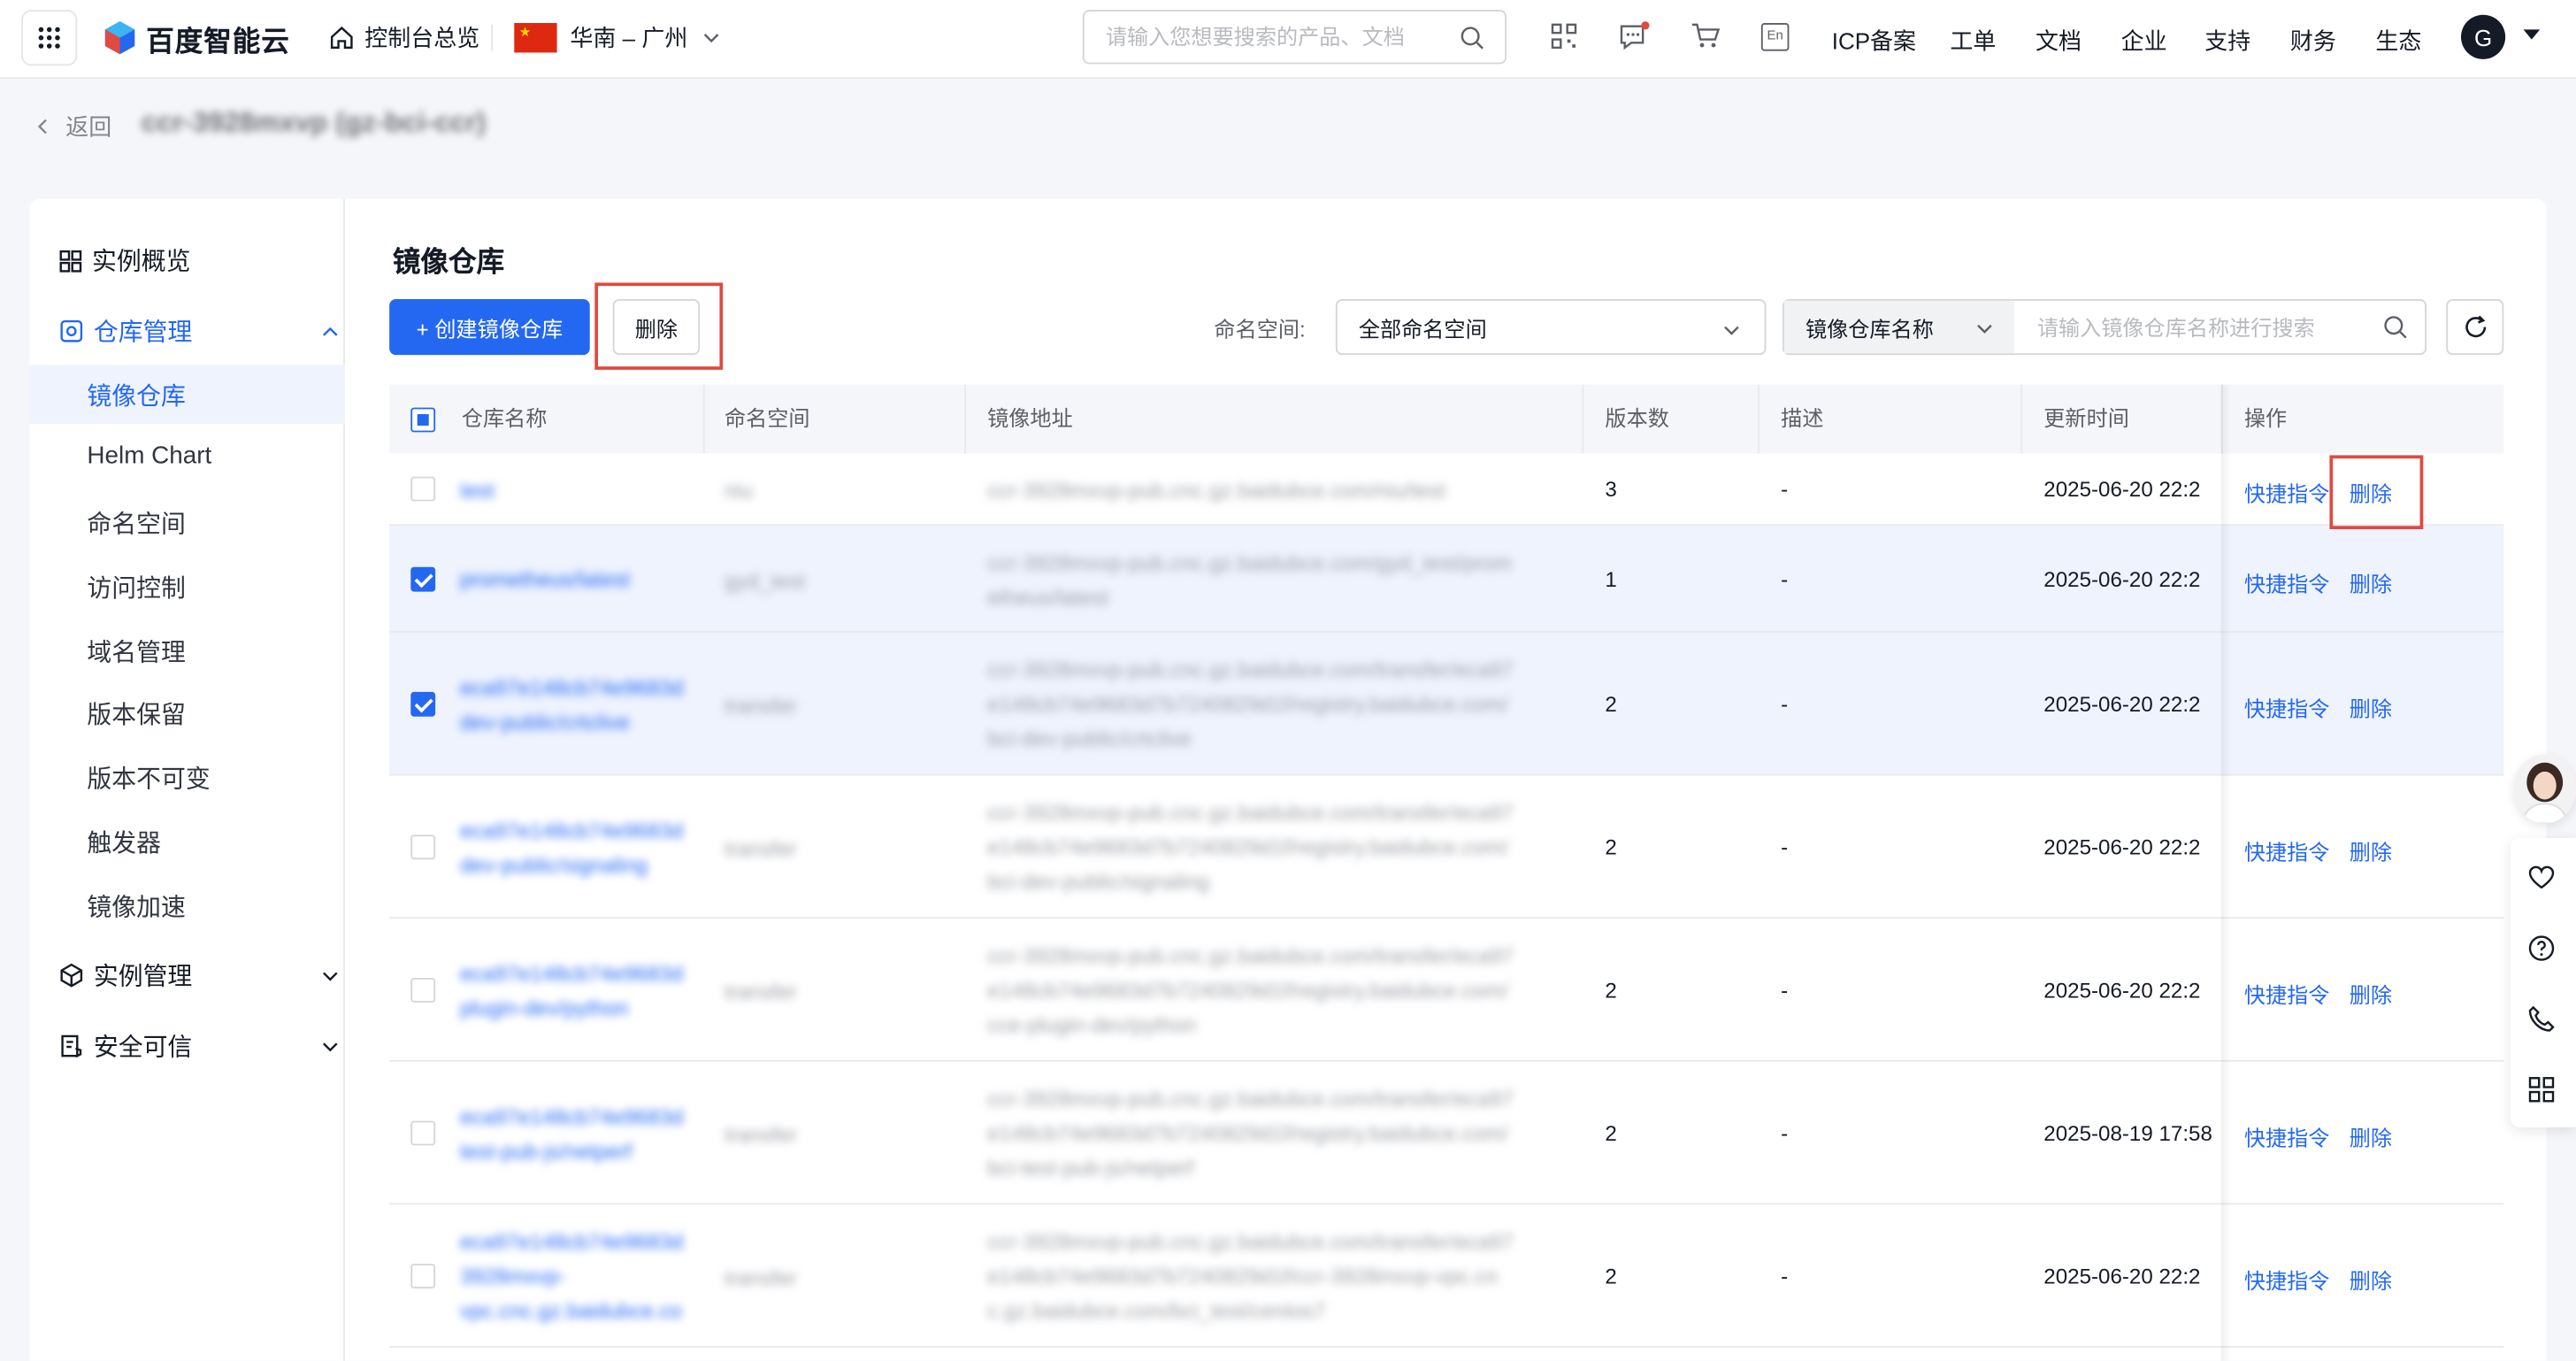 Image resolution: width=2576 pixels, height=1361 pixels. What do you see at coordinates (504, 418) in the screenshot?
I see `column-header-name: 仓库名称` at bounding box center [504, 418].